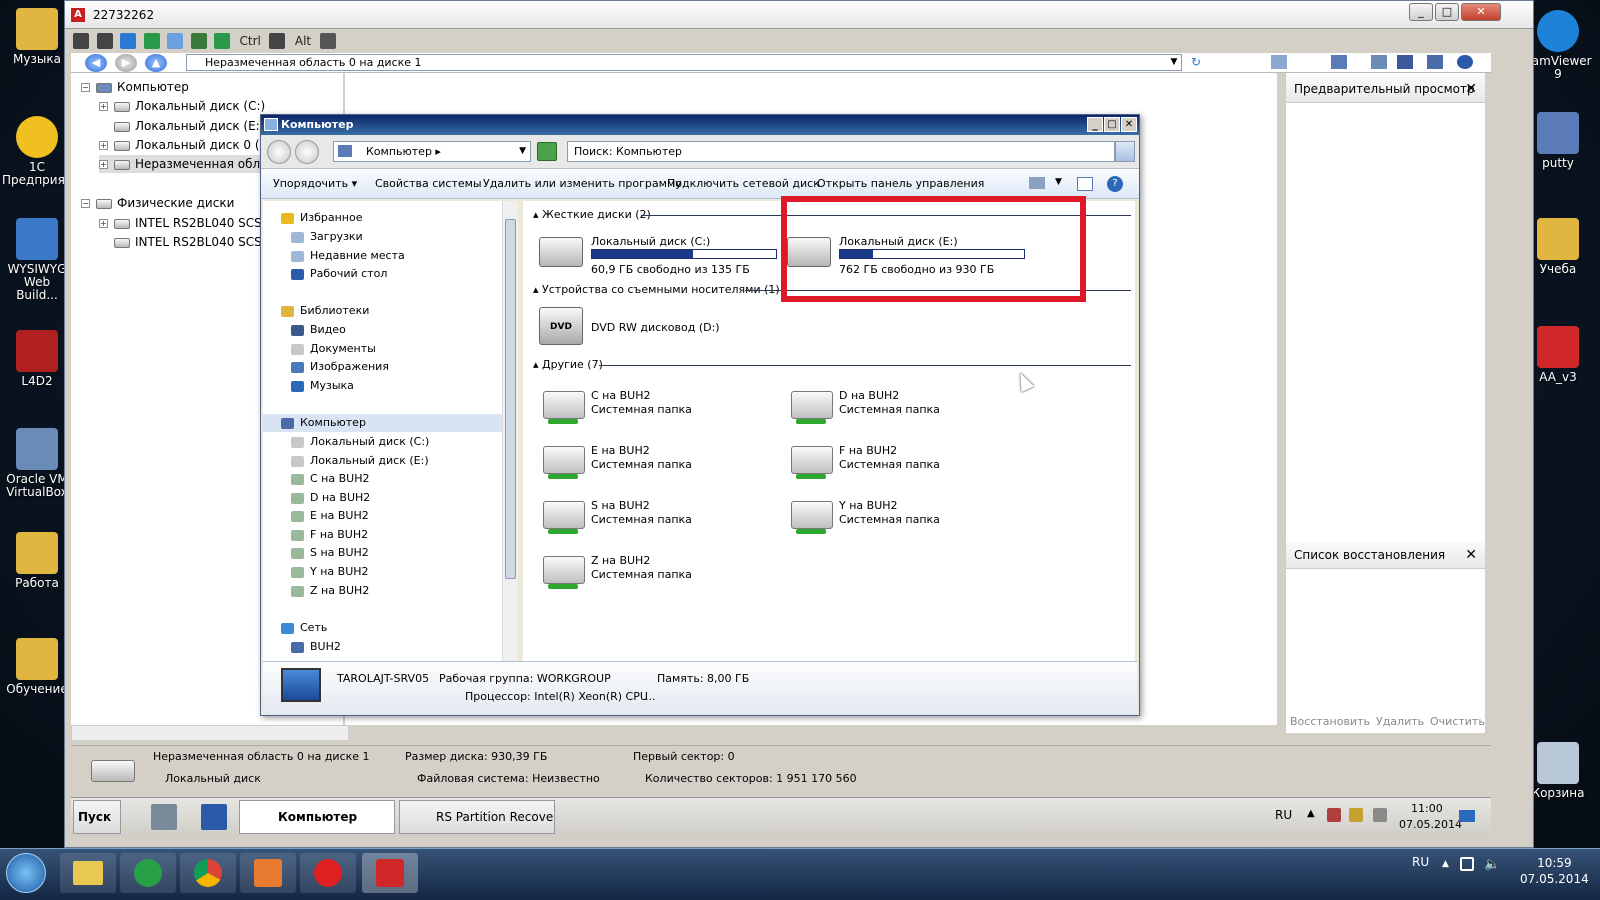 This screenshot has width=1600, height=900. What do you see at coordinates (1379, 62) in the screenshot?
I see `panel-icon` at bounding box center [1379, 62].